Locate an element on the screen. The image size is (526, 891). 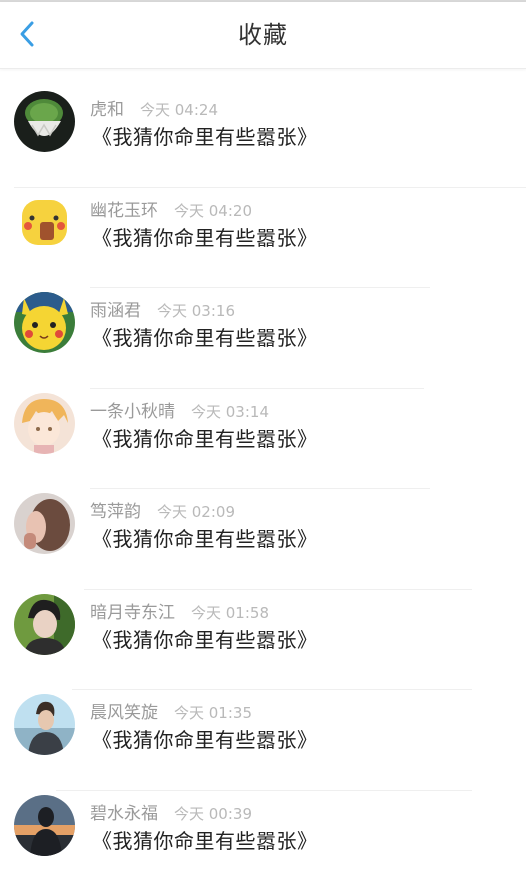
item-meta: 笃萍韵 今天 02:09 is located at coordinates (162, 508).